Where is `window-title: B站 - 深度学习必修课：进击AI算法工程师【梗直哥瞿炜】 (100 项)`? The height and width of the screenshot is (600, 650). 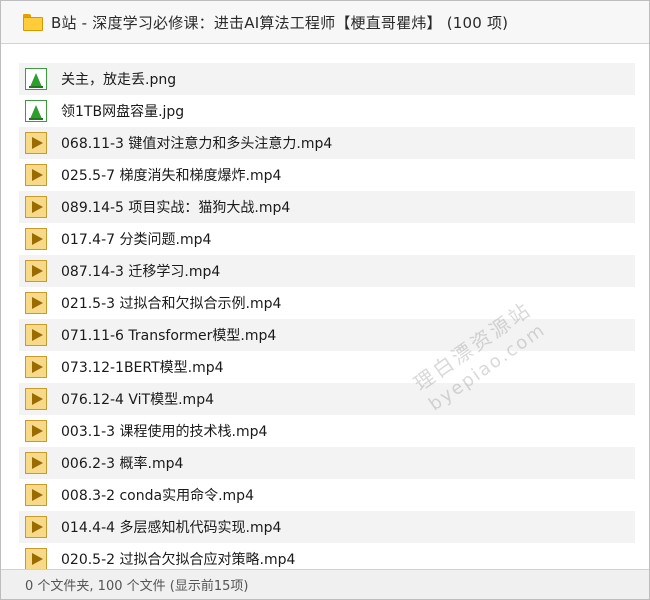 window-title: B站 - 深度学习必修课：进击AI算法工程师【梗直哥瞿炜】 (100 项) is located at coordinates (280, 22).